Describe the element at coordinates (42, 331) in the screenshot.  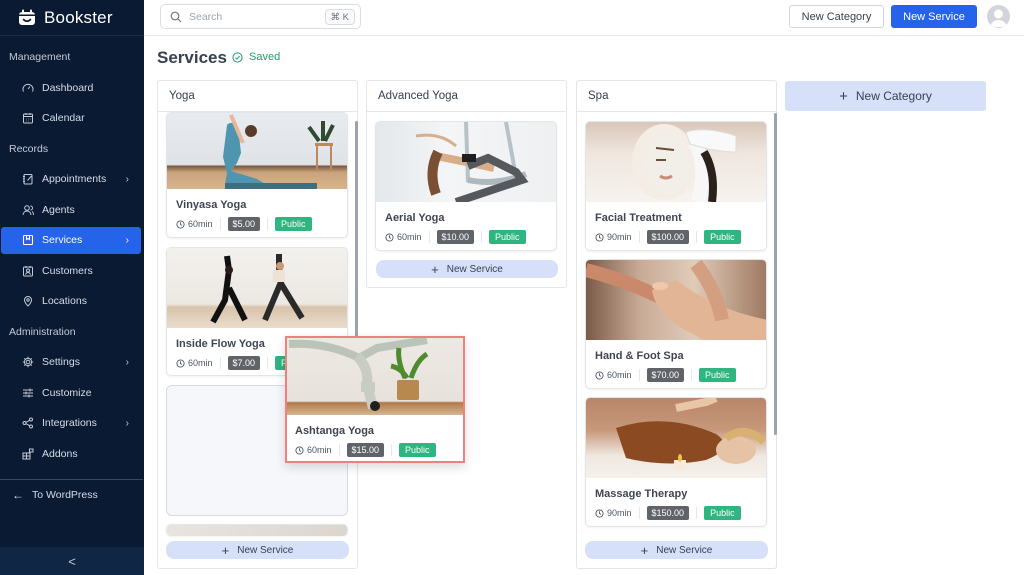
I see `section-administration: Administration` at that location.